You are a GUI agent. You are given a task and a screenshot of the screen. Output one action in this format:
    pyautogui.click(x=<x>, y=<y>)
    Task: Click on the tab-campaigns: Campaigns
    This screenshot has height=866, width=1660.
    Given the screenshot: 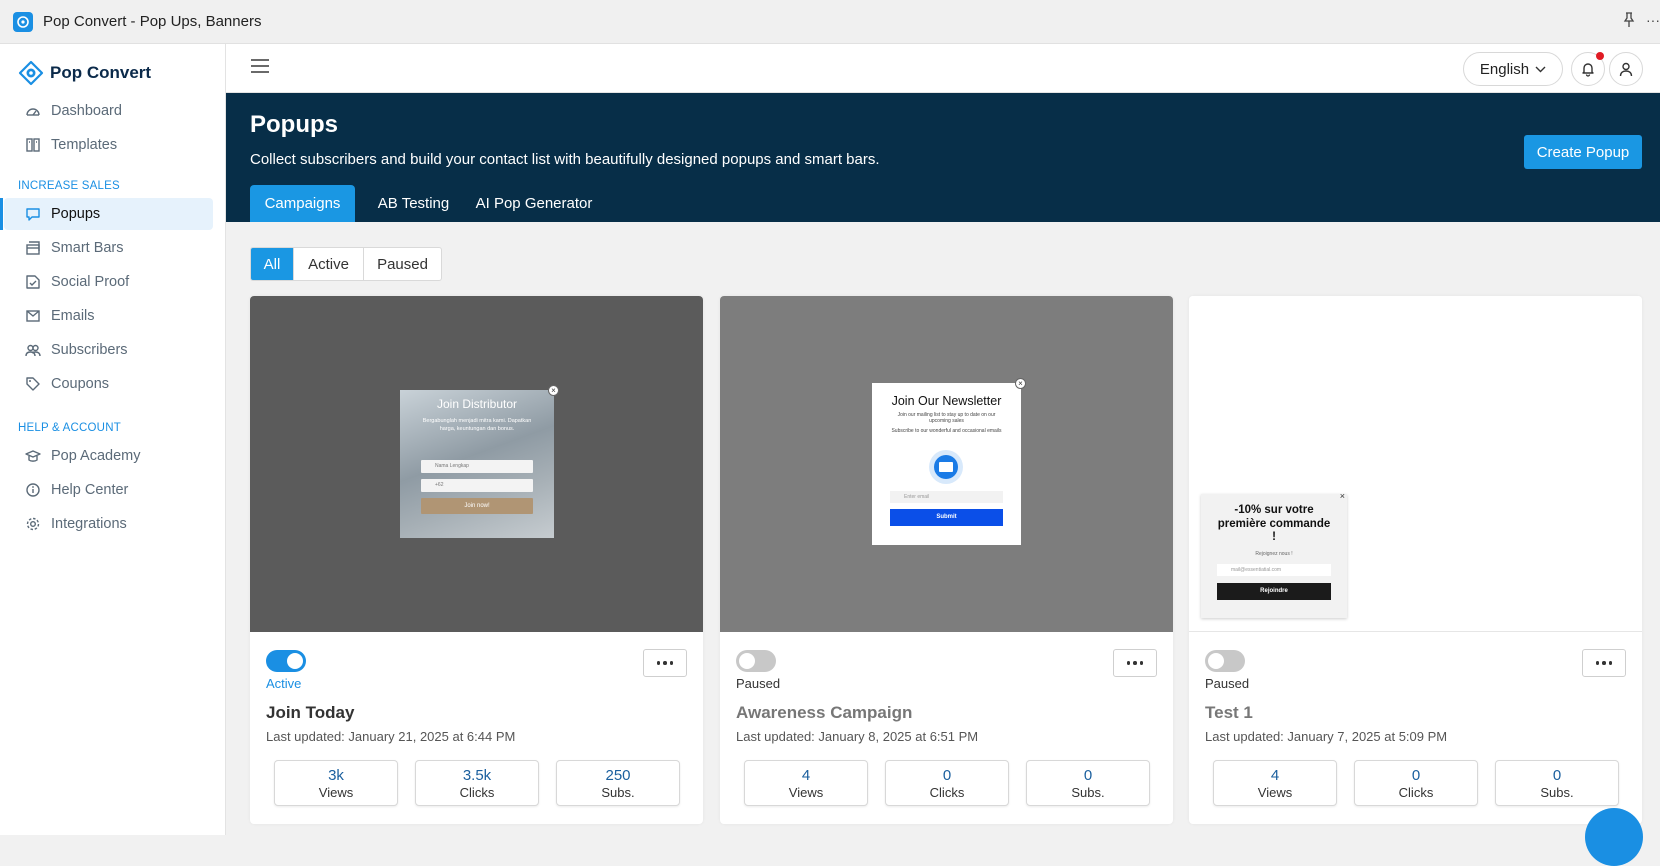 What is the action you would take?
    pyautogui.click(x=302, y=203)
    